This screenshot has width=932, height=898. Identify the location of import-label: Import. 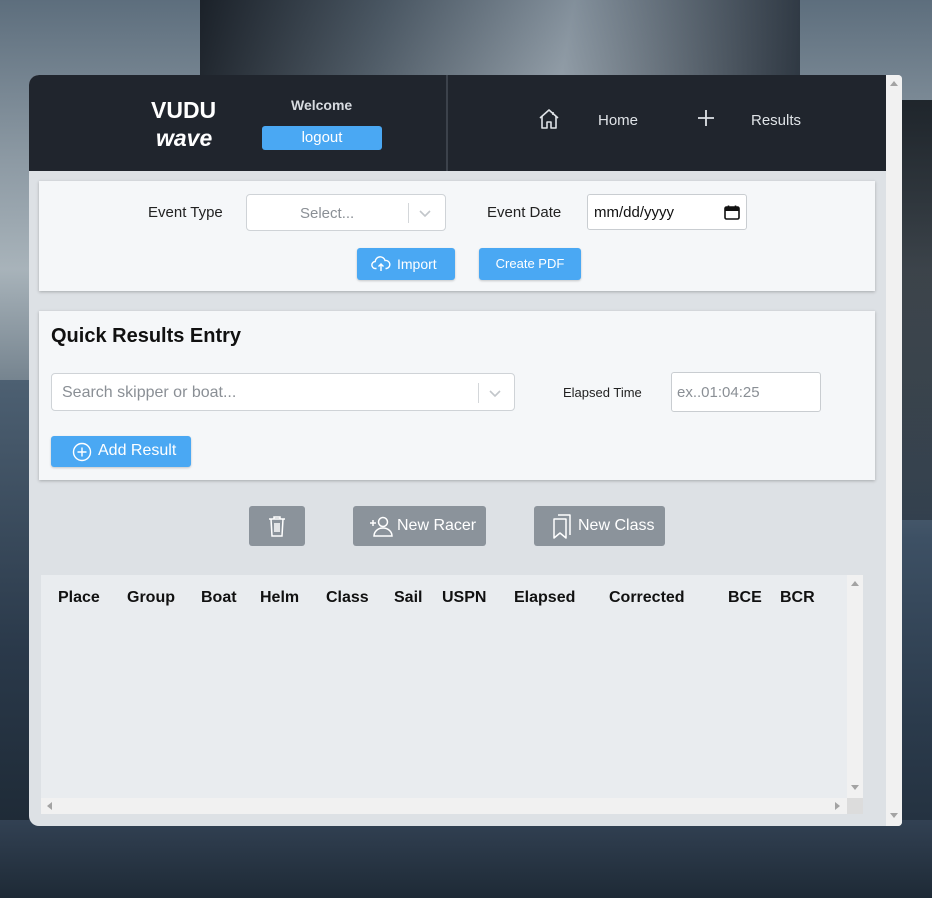
(417, 264).